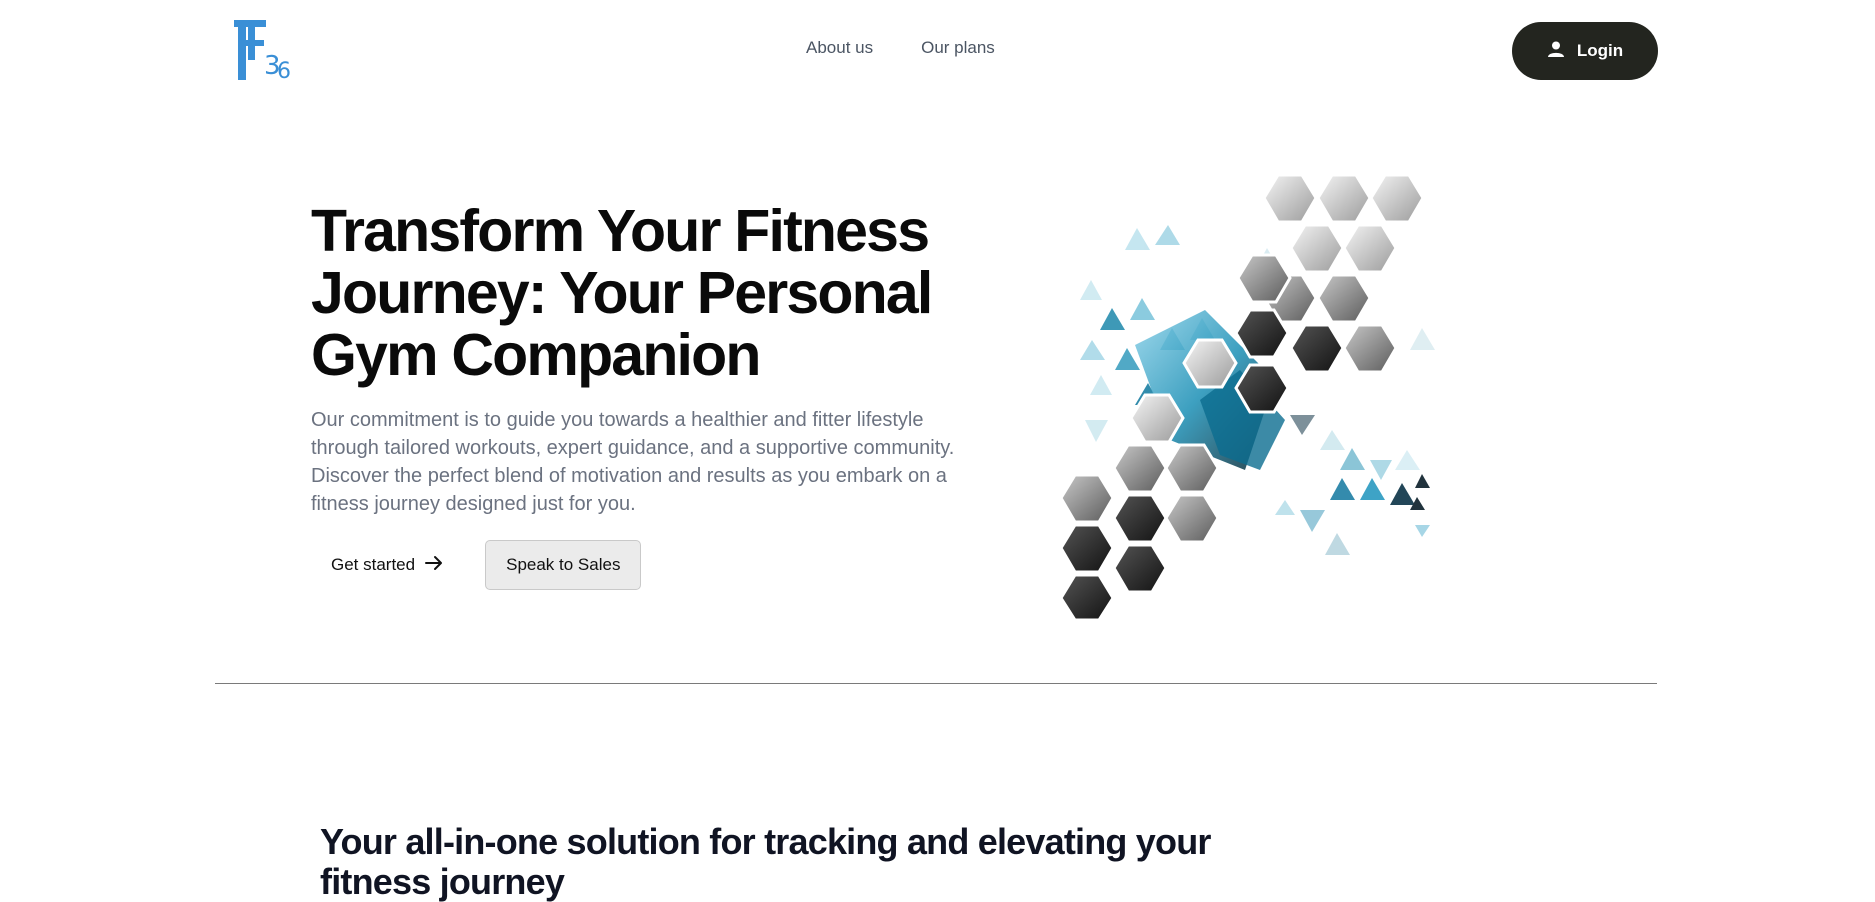 This screenshot has width=1875, height=902. I want to click on login-label: Login, so click(1600, 50).